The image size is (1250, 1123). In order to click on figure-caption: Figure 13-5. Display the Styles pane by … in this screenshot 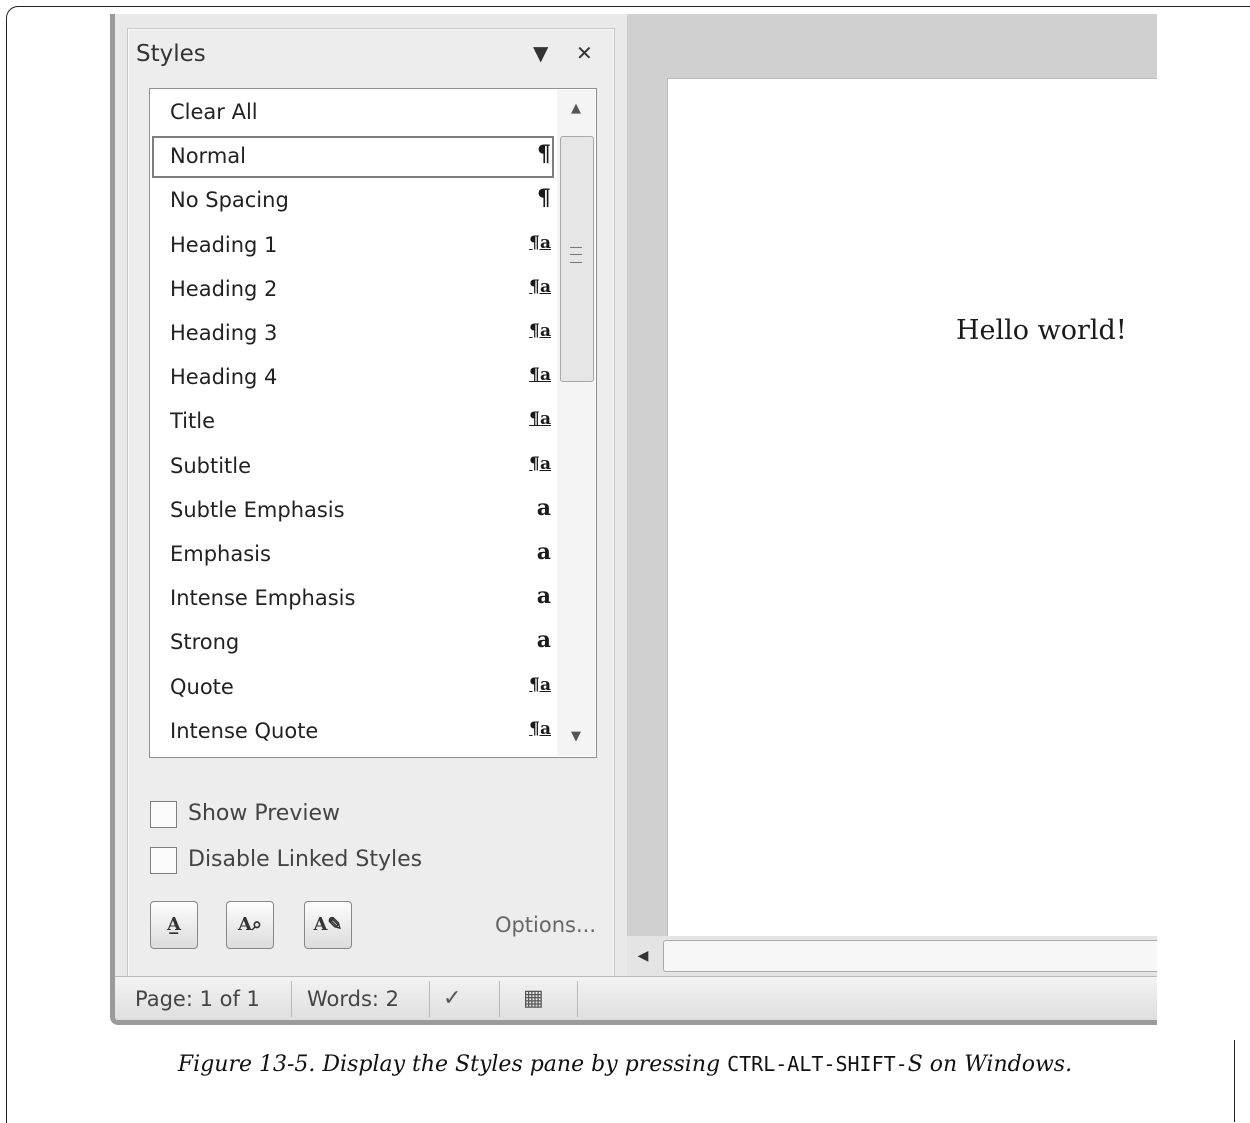, I will do `click(625, 1064)`.